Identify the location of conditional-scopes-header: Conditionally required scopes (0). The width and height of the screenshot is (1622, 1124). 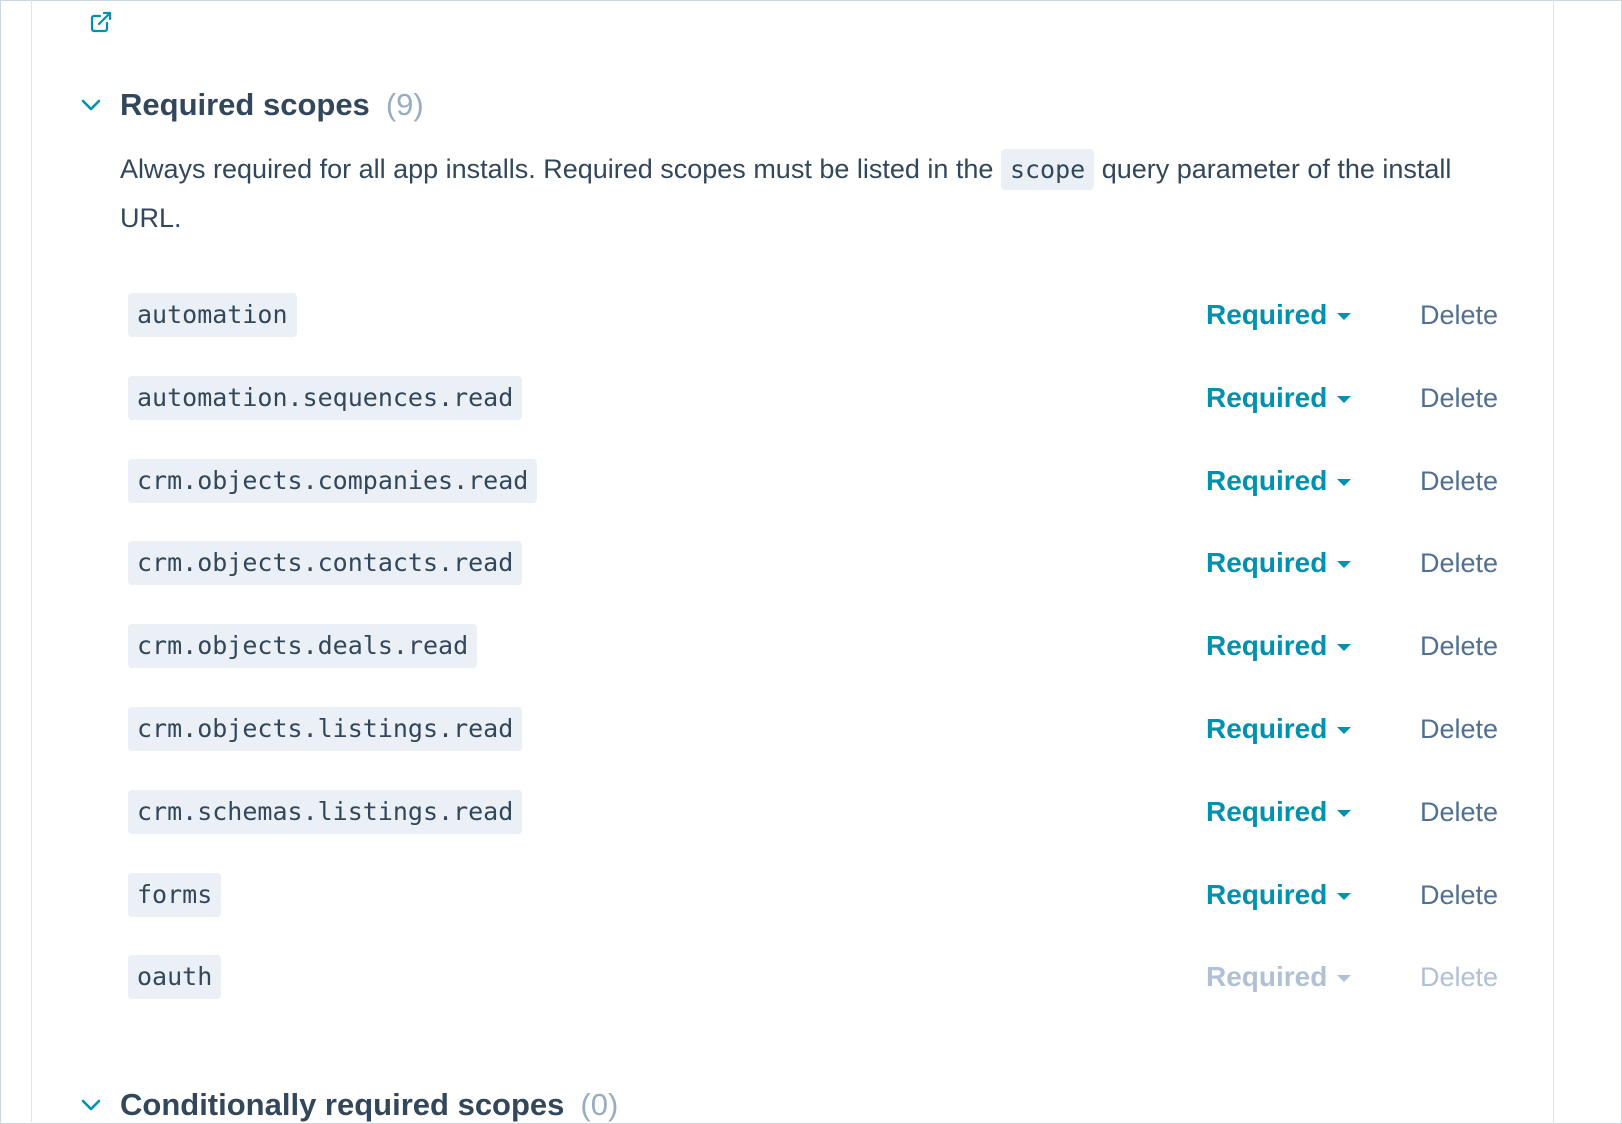
(348, 1105).